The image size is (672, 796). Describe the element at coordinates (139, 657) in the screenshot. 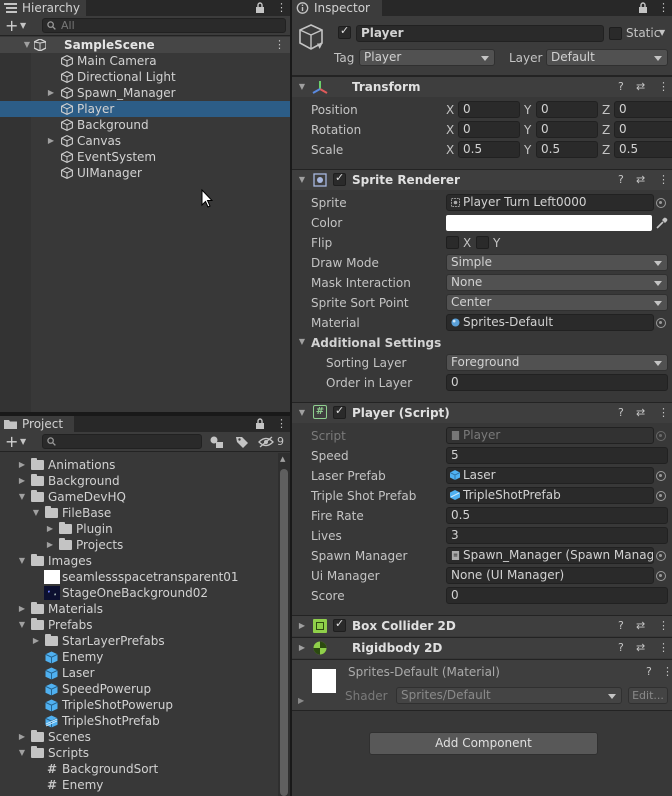

I see `project-item: Enemy` at that location.